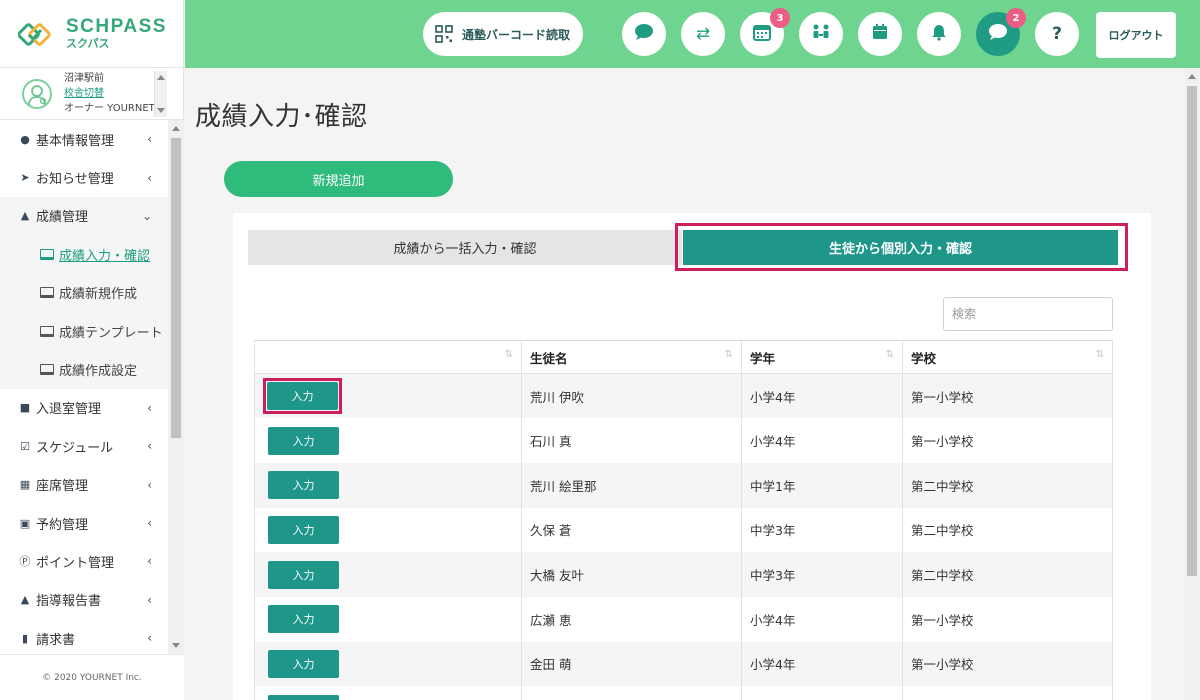  Describe the element at coordinates (105, 256) in the screenshot. I see `sidebar-subitem-label: 成績入力・確認` at that location.